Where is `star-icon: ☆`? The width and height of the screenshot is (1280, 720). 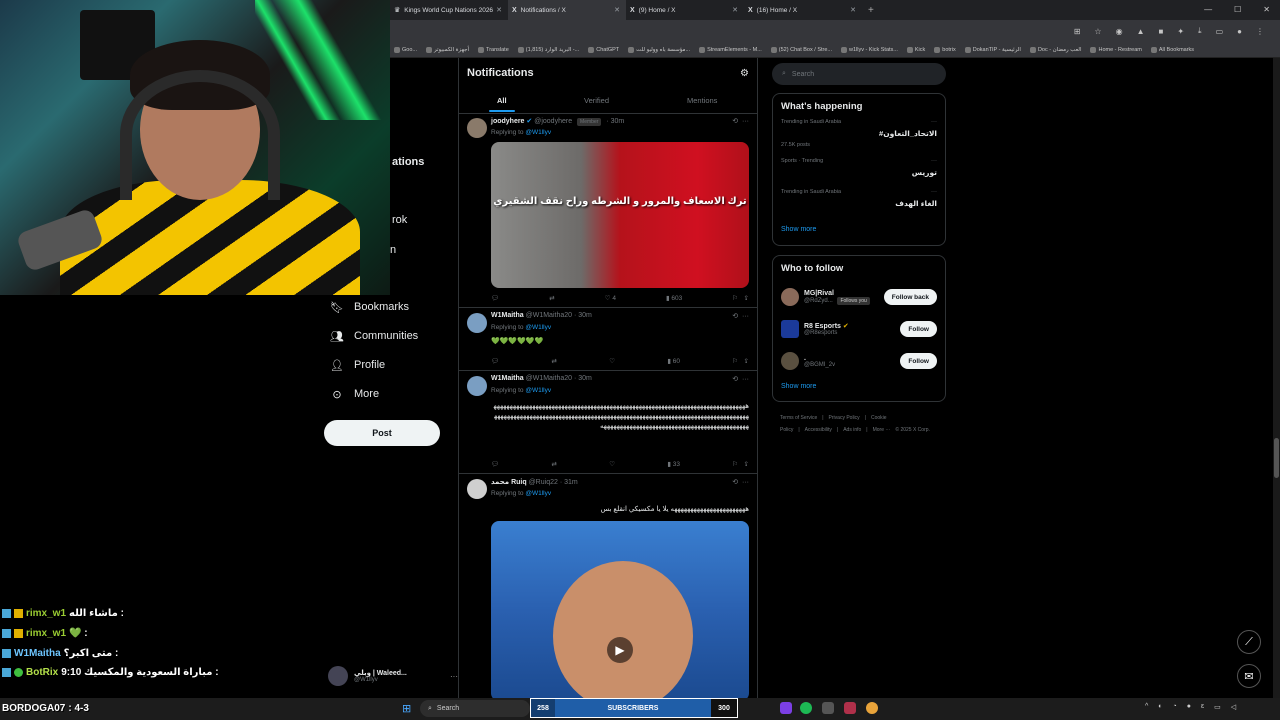
star-icon: ☆ is located at coordinates (1097, 31).